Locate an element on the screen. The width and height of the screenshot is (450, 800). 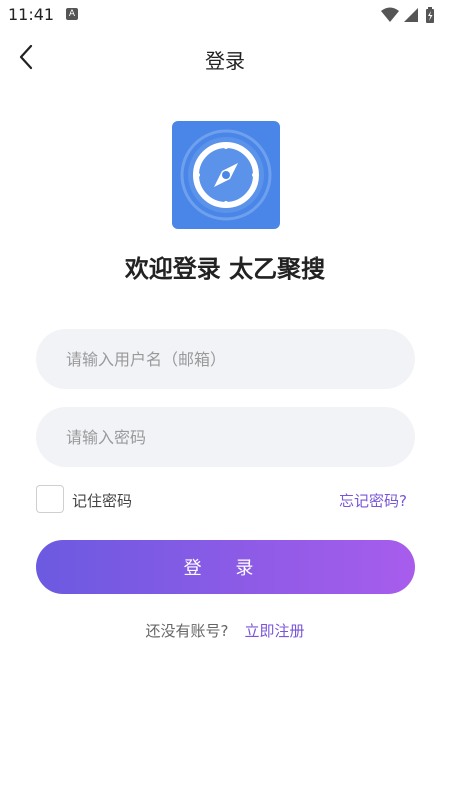
password-input is located at coordinates (225, 437).